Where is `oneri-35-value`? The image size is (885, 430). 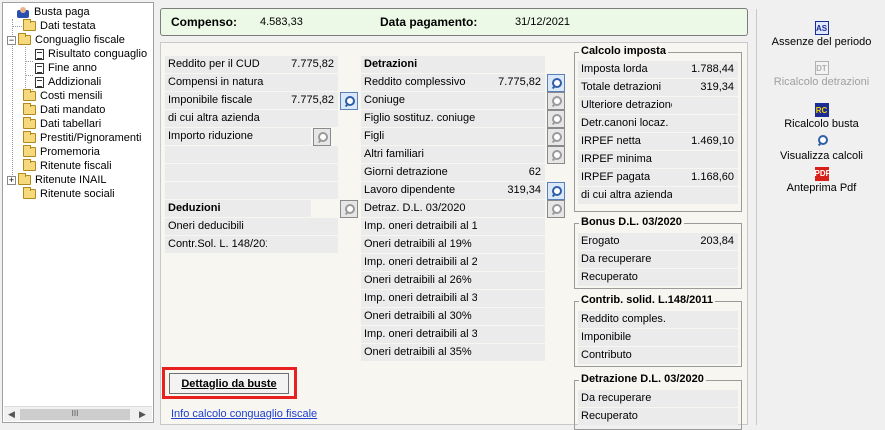
oneri-35-value is located at coordinates (511, 352).